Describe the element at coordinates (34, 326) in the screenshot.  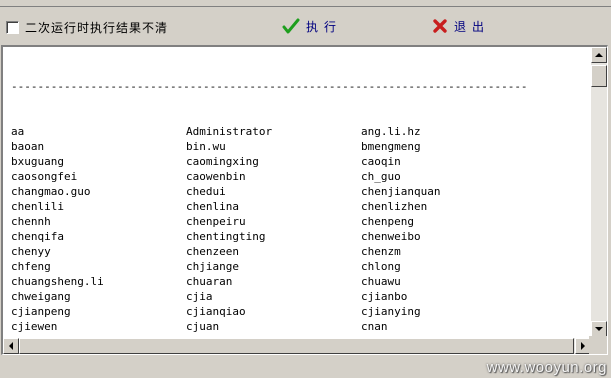
I see `username-cell: cjiewen` at that location.